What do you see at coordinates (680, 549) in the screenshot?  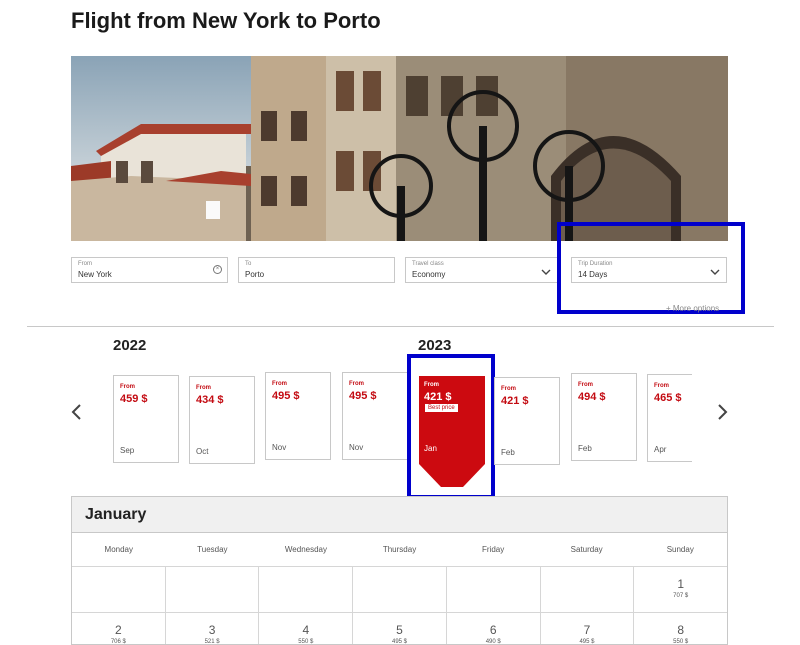 I see `weekday-label: Sunday` at bounding box center [680, 549].